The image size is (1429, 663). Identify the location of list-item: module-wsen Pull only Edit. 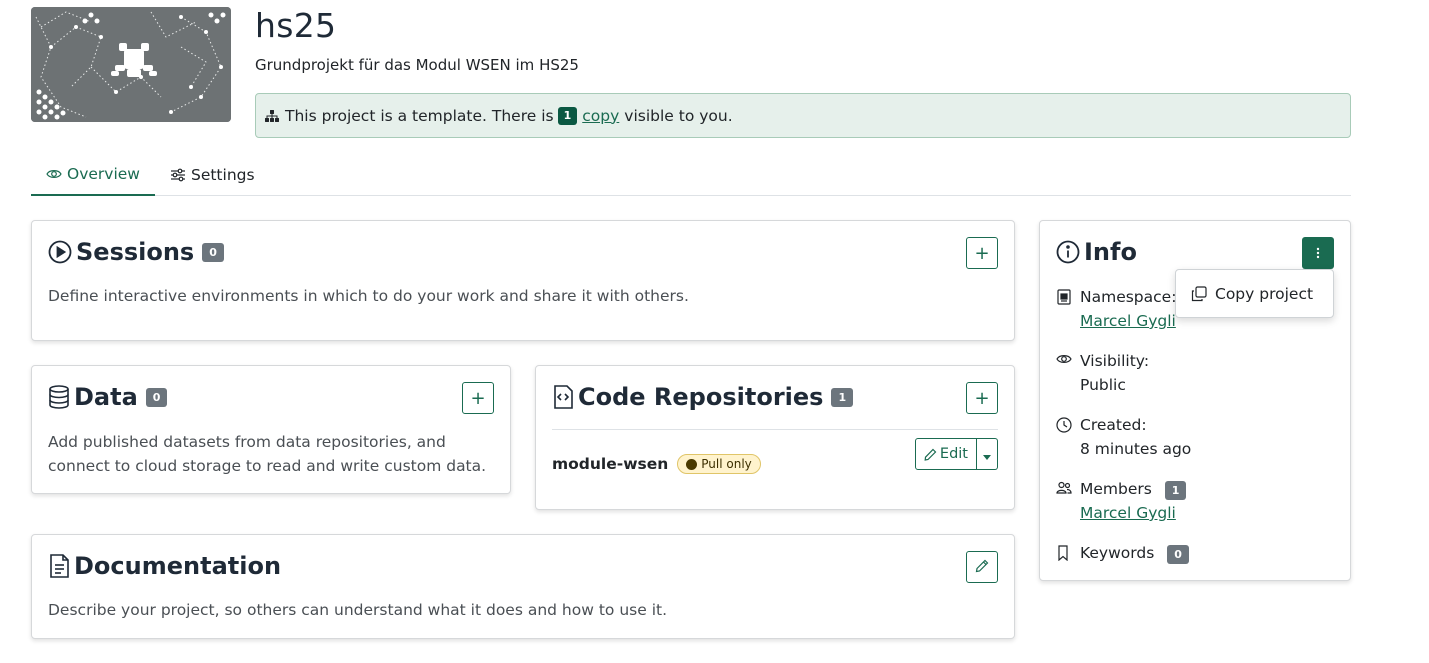
(775, 456).